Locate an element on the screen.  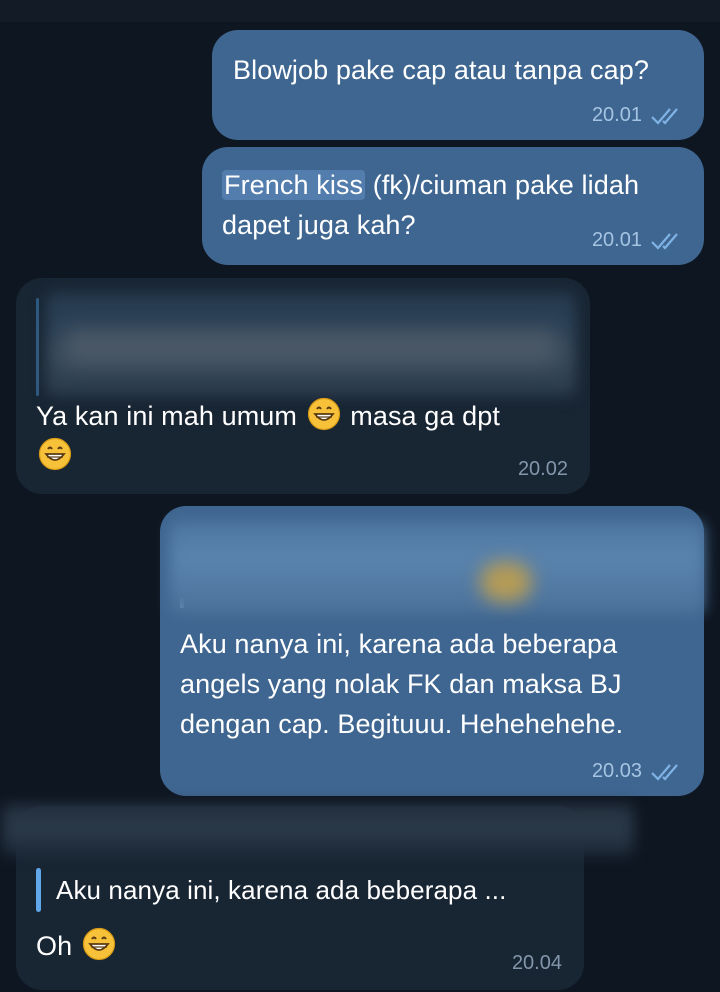
message-meta: 20.03 is located at coordinates (638, 771).